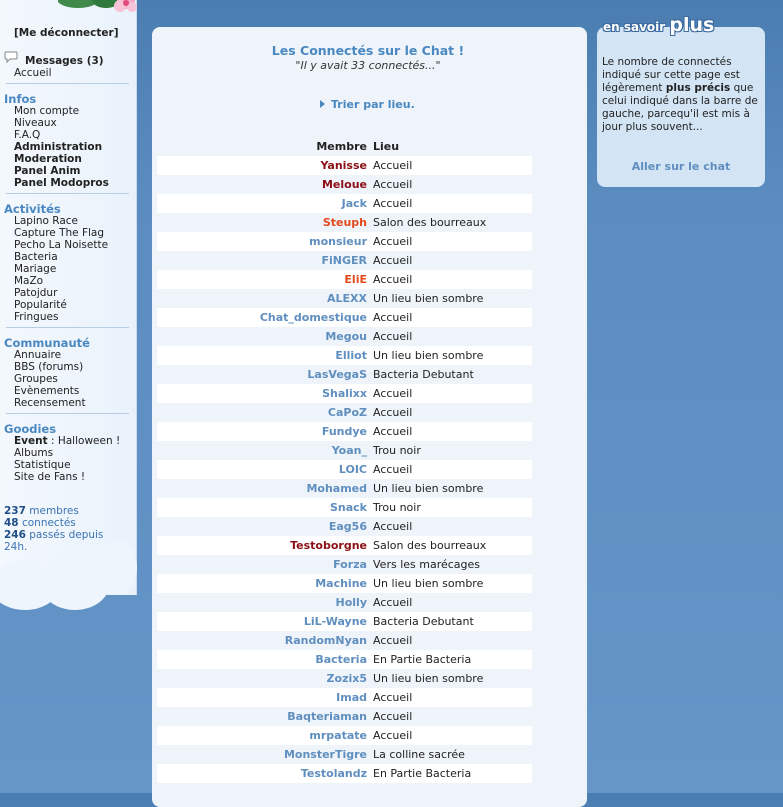 The width and height of the screenshot is (783, 807). What do you see at coordinates (30, 429) in the screenshot?
I see `section-title-goodies: Goodies` at bounding box center [30, 429].